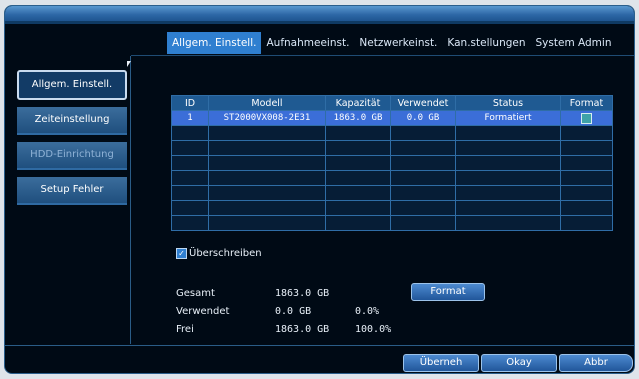 This screenshot has height=379, width=639. I want to click on column-header-format: Format, so click(586, 103).